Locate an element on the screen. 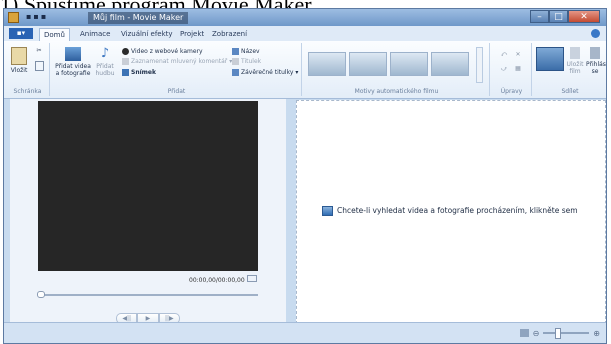  rotate-right-icon: ⤻ is located at coordinates (504, 68).